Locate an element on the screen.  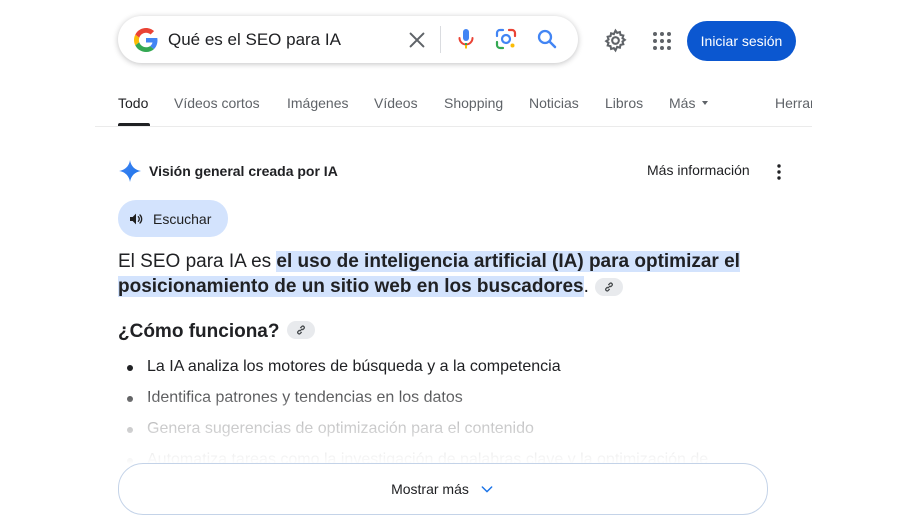
ai-overview-title: Visión general creada por IA is located at coordinates (243, 171).